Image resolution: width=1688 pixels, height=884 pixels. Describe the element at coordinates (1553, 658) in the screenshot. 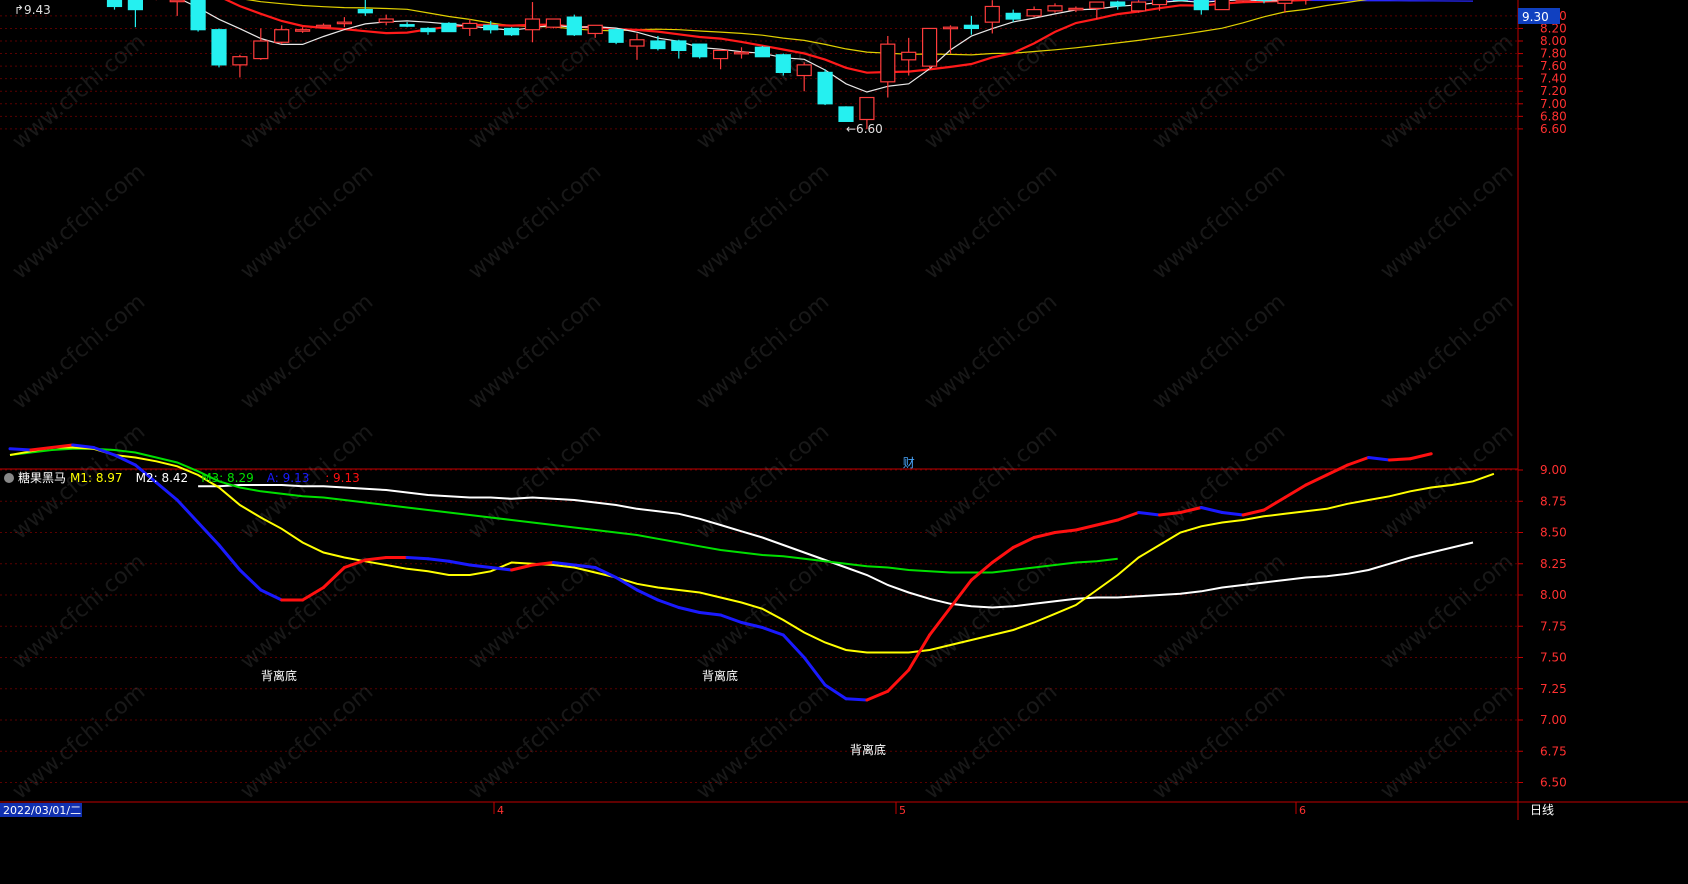

I see `indicator-y-tick-label: 7.50` at that location.